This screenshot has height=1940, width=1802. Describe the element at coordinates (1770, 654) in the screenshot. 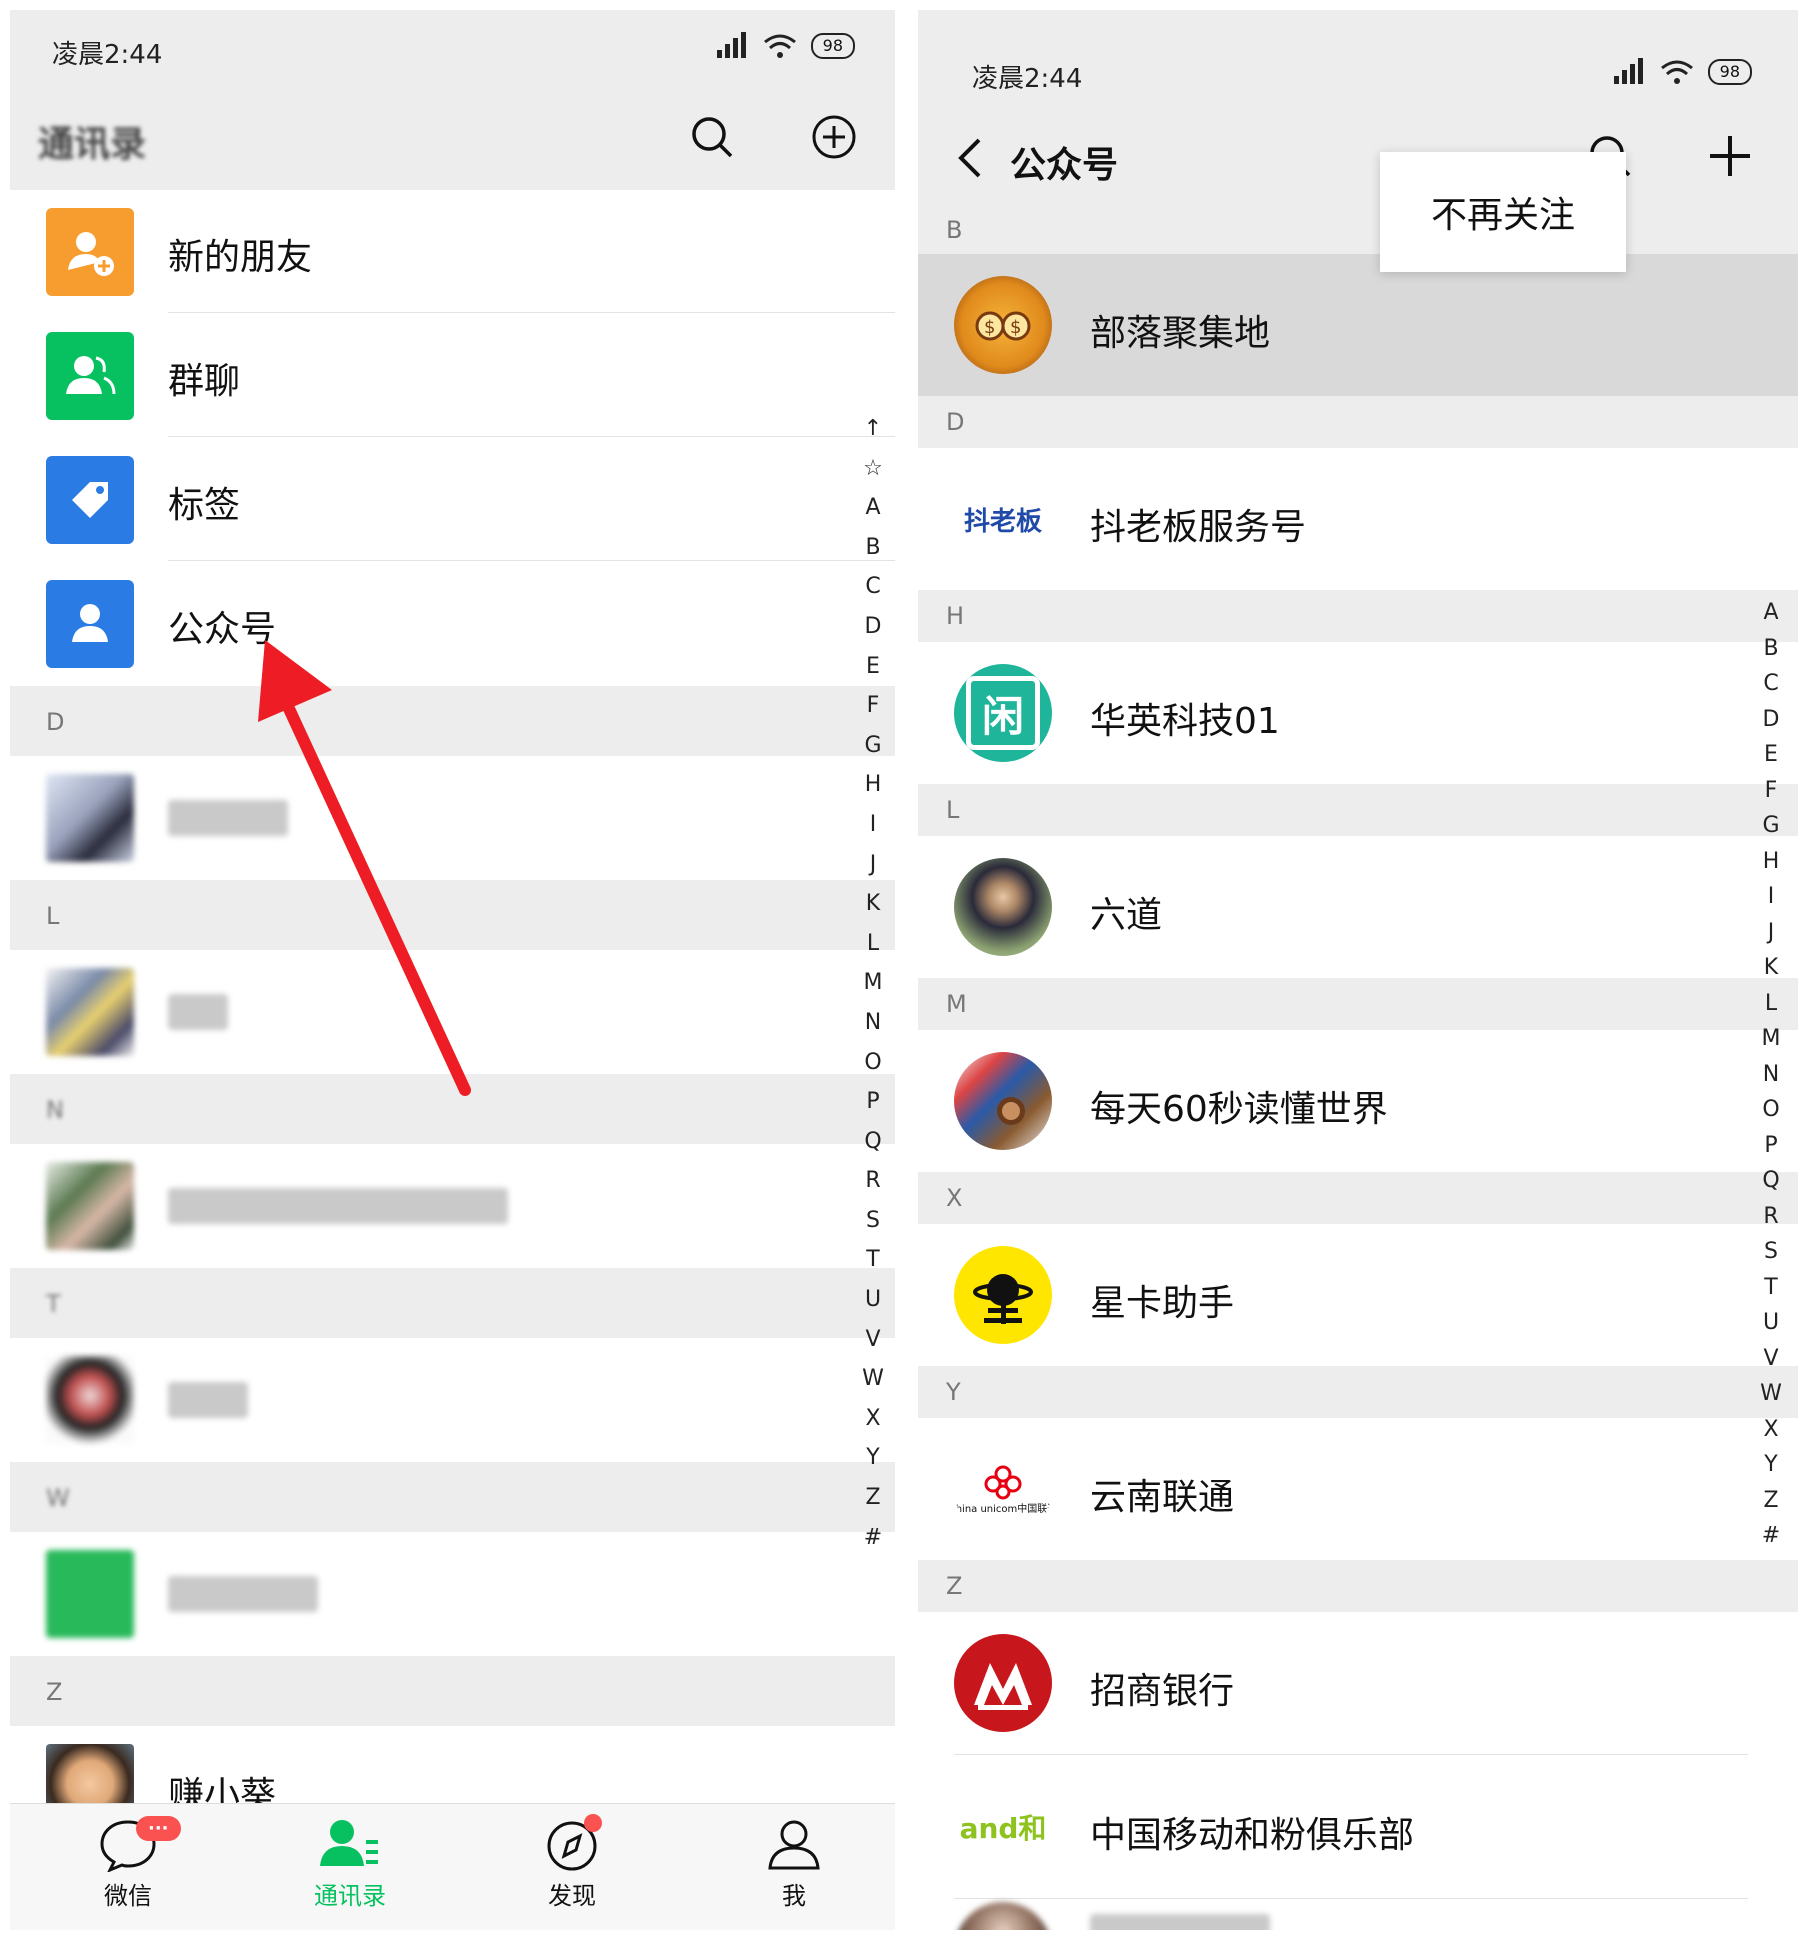

I see `index-letter: B` at that location.